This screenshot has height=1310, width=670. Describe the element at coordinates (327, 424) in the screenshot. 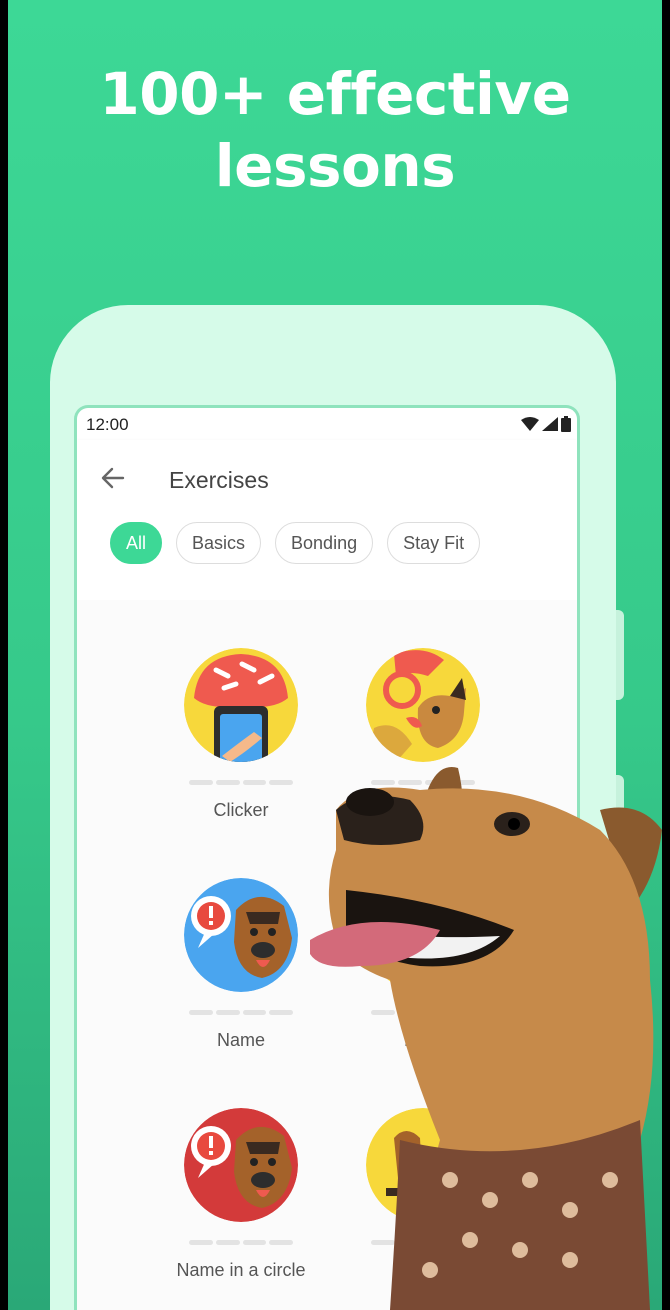

I see `status-bar: 12:00` at that location.